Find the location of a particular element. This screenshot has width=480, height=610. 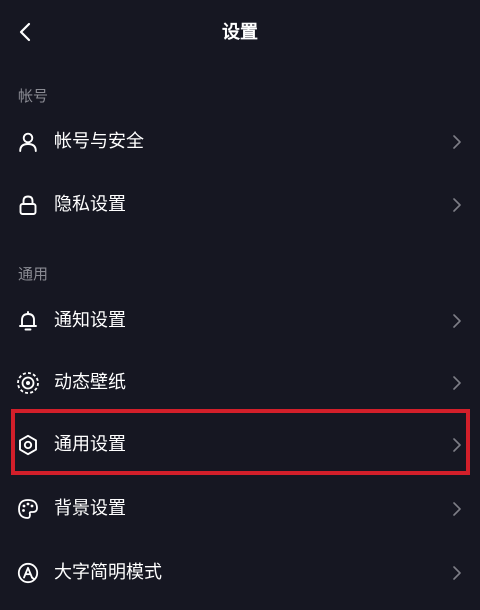

settings-item-large-font-mode: 大字简明模式 is located at coordinates (240, 573).